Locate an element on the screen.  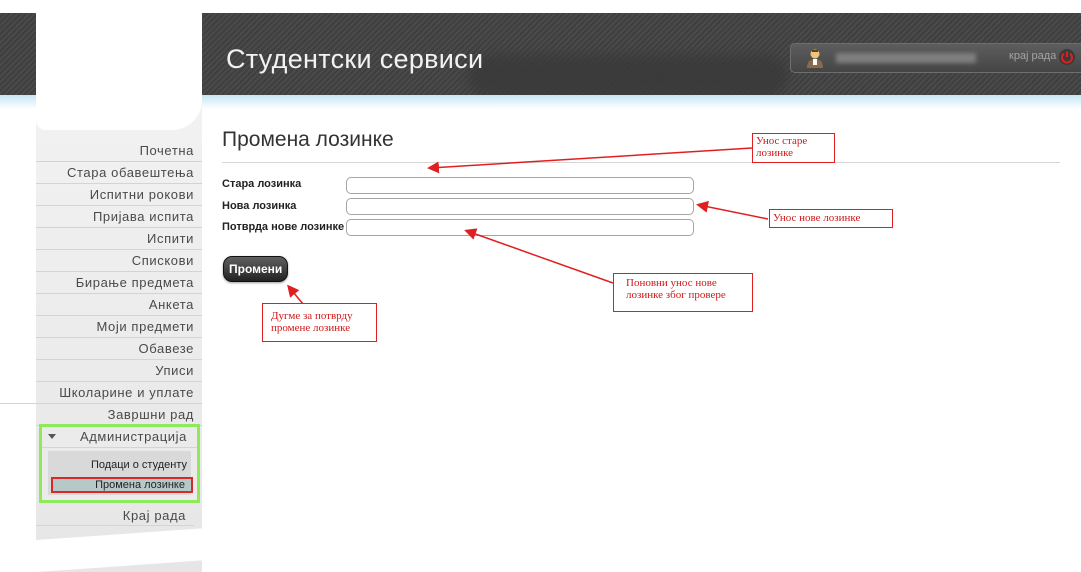
new-password-label: Нова лозинка is located at coordinates (259, 206).